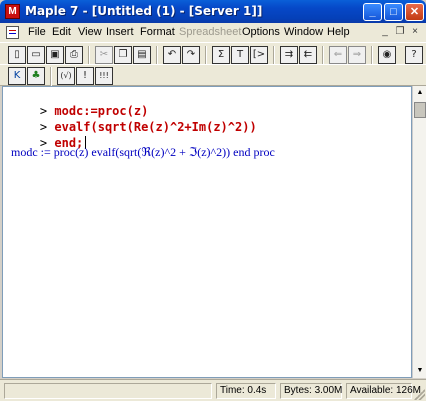 The height and width of the screenshot is (401, 426). What do you see at coordinates (387, 55) in the screenshot?
I see `stop-icon: ◉` at bounding box center [387, 55].